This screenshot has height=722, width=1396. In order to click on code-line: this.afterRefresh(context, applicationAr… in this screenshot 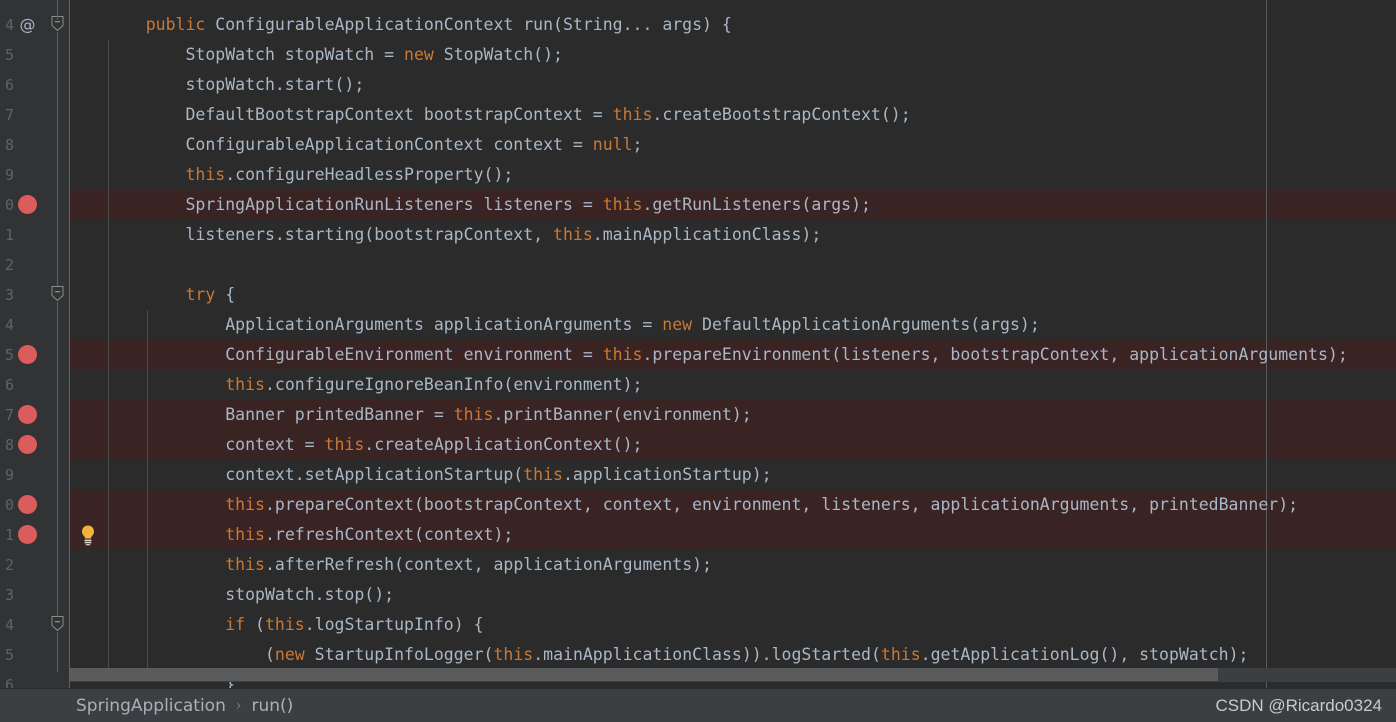, I will do `click(468, 564)`.